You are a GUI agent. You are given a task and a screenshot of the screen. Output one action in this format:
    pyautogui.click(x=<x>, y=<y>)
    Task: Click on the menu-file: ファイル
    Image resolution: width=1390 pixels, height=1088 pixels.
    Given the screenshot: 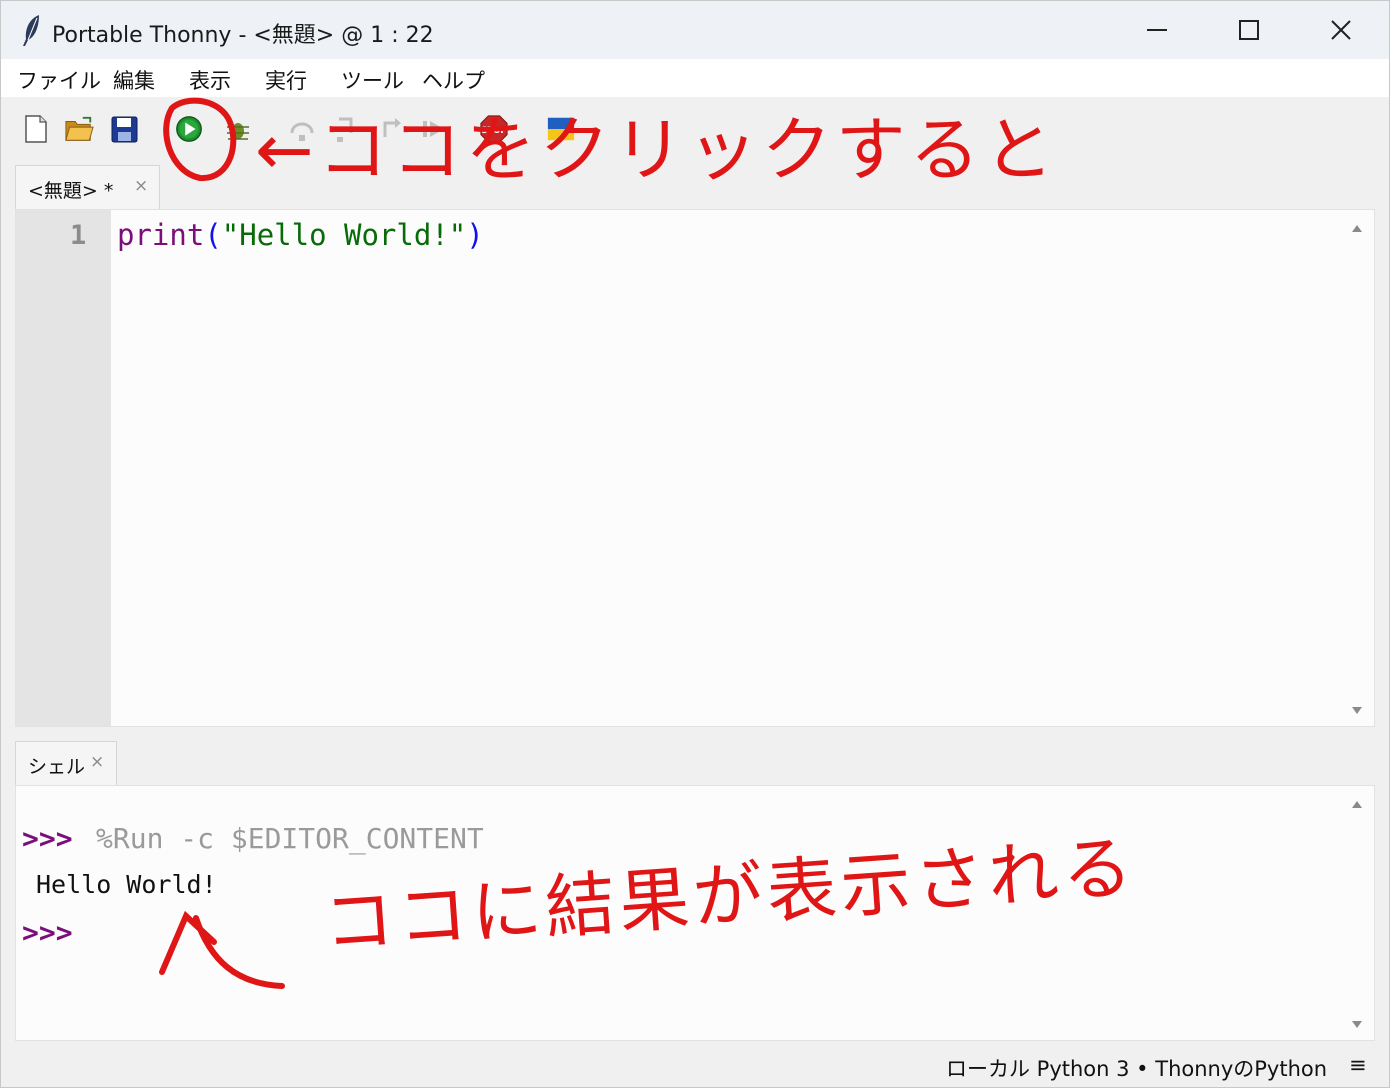 What is the action you would take?
    pyautogui.click(x=59, y=80)
    